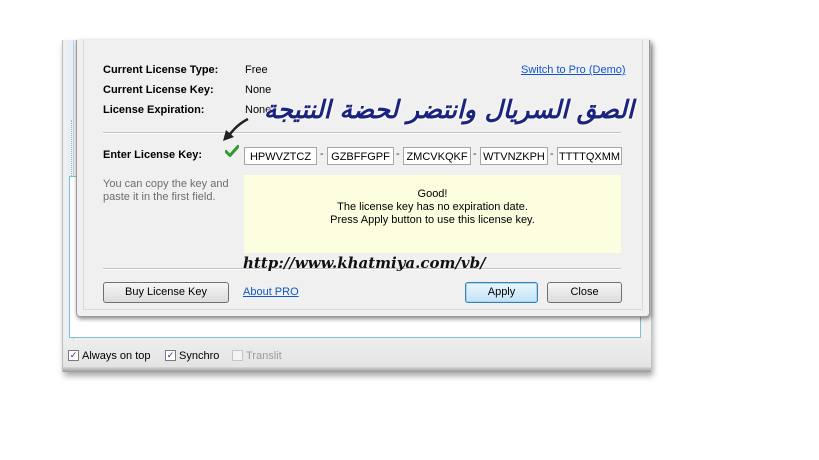  I want to click on separator-top, so click(362, 133).